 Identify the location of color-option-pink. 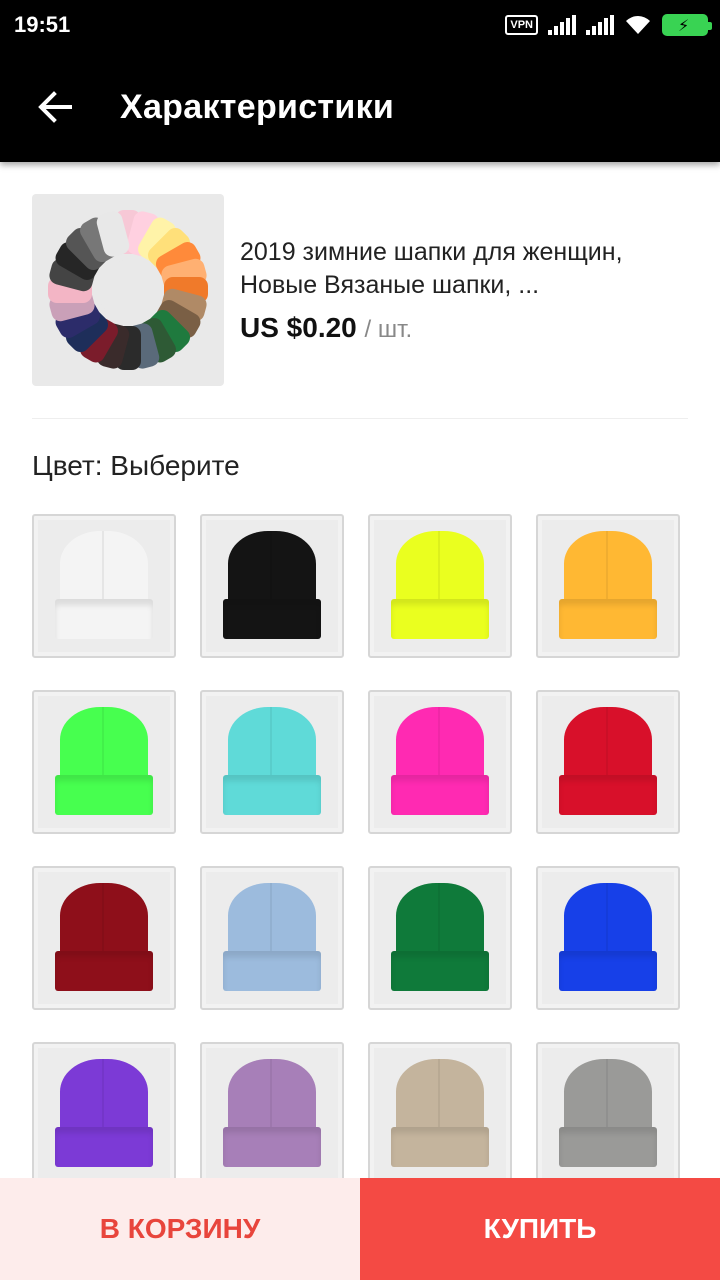
(440, 762).